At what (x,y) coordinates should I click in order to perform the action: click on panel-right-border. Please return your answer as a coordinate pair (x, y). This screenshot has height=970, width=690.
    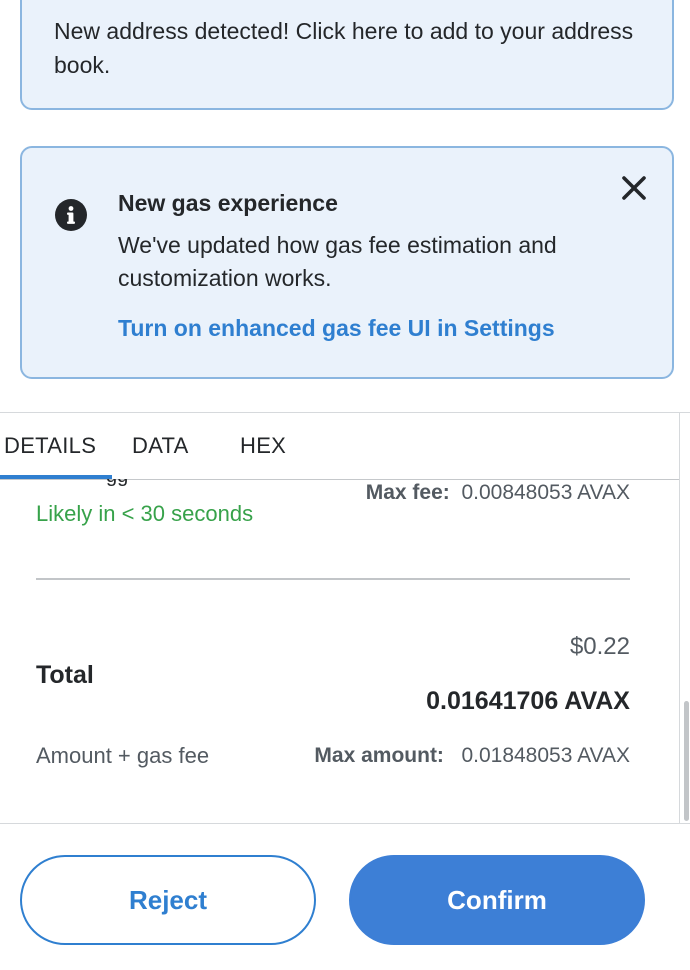
    Looking at the image, I should click on (679, 618).